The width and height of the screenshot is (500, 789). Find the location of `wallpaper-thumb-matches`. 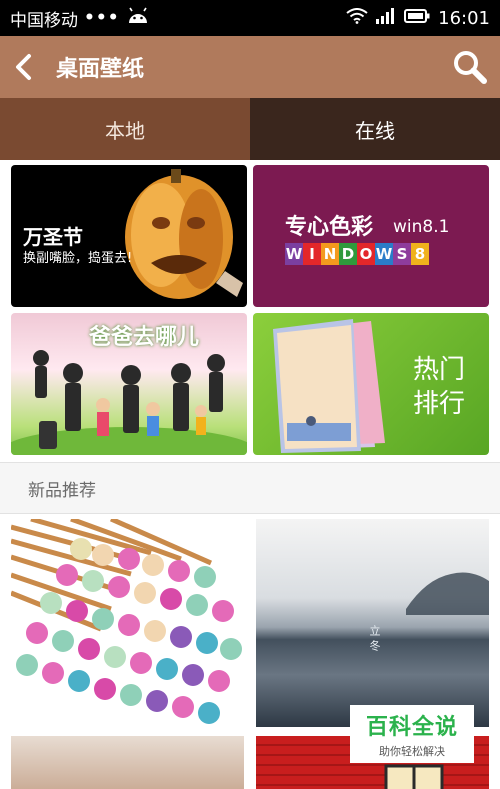

wallpaper-thumb-matches is located at coordinates (127, 623).